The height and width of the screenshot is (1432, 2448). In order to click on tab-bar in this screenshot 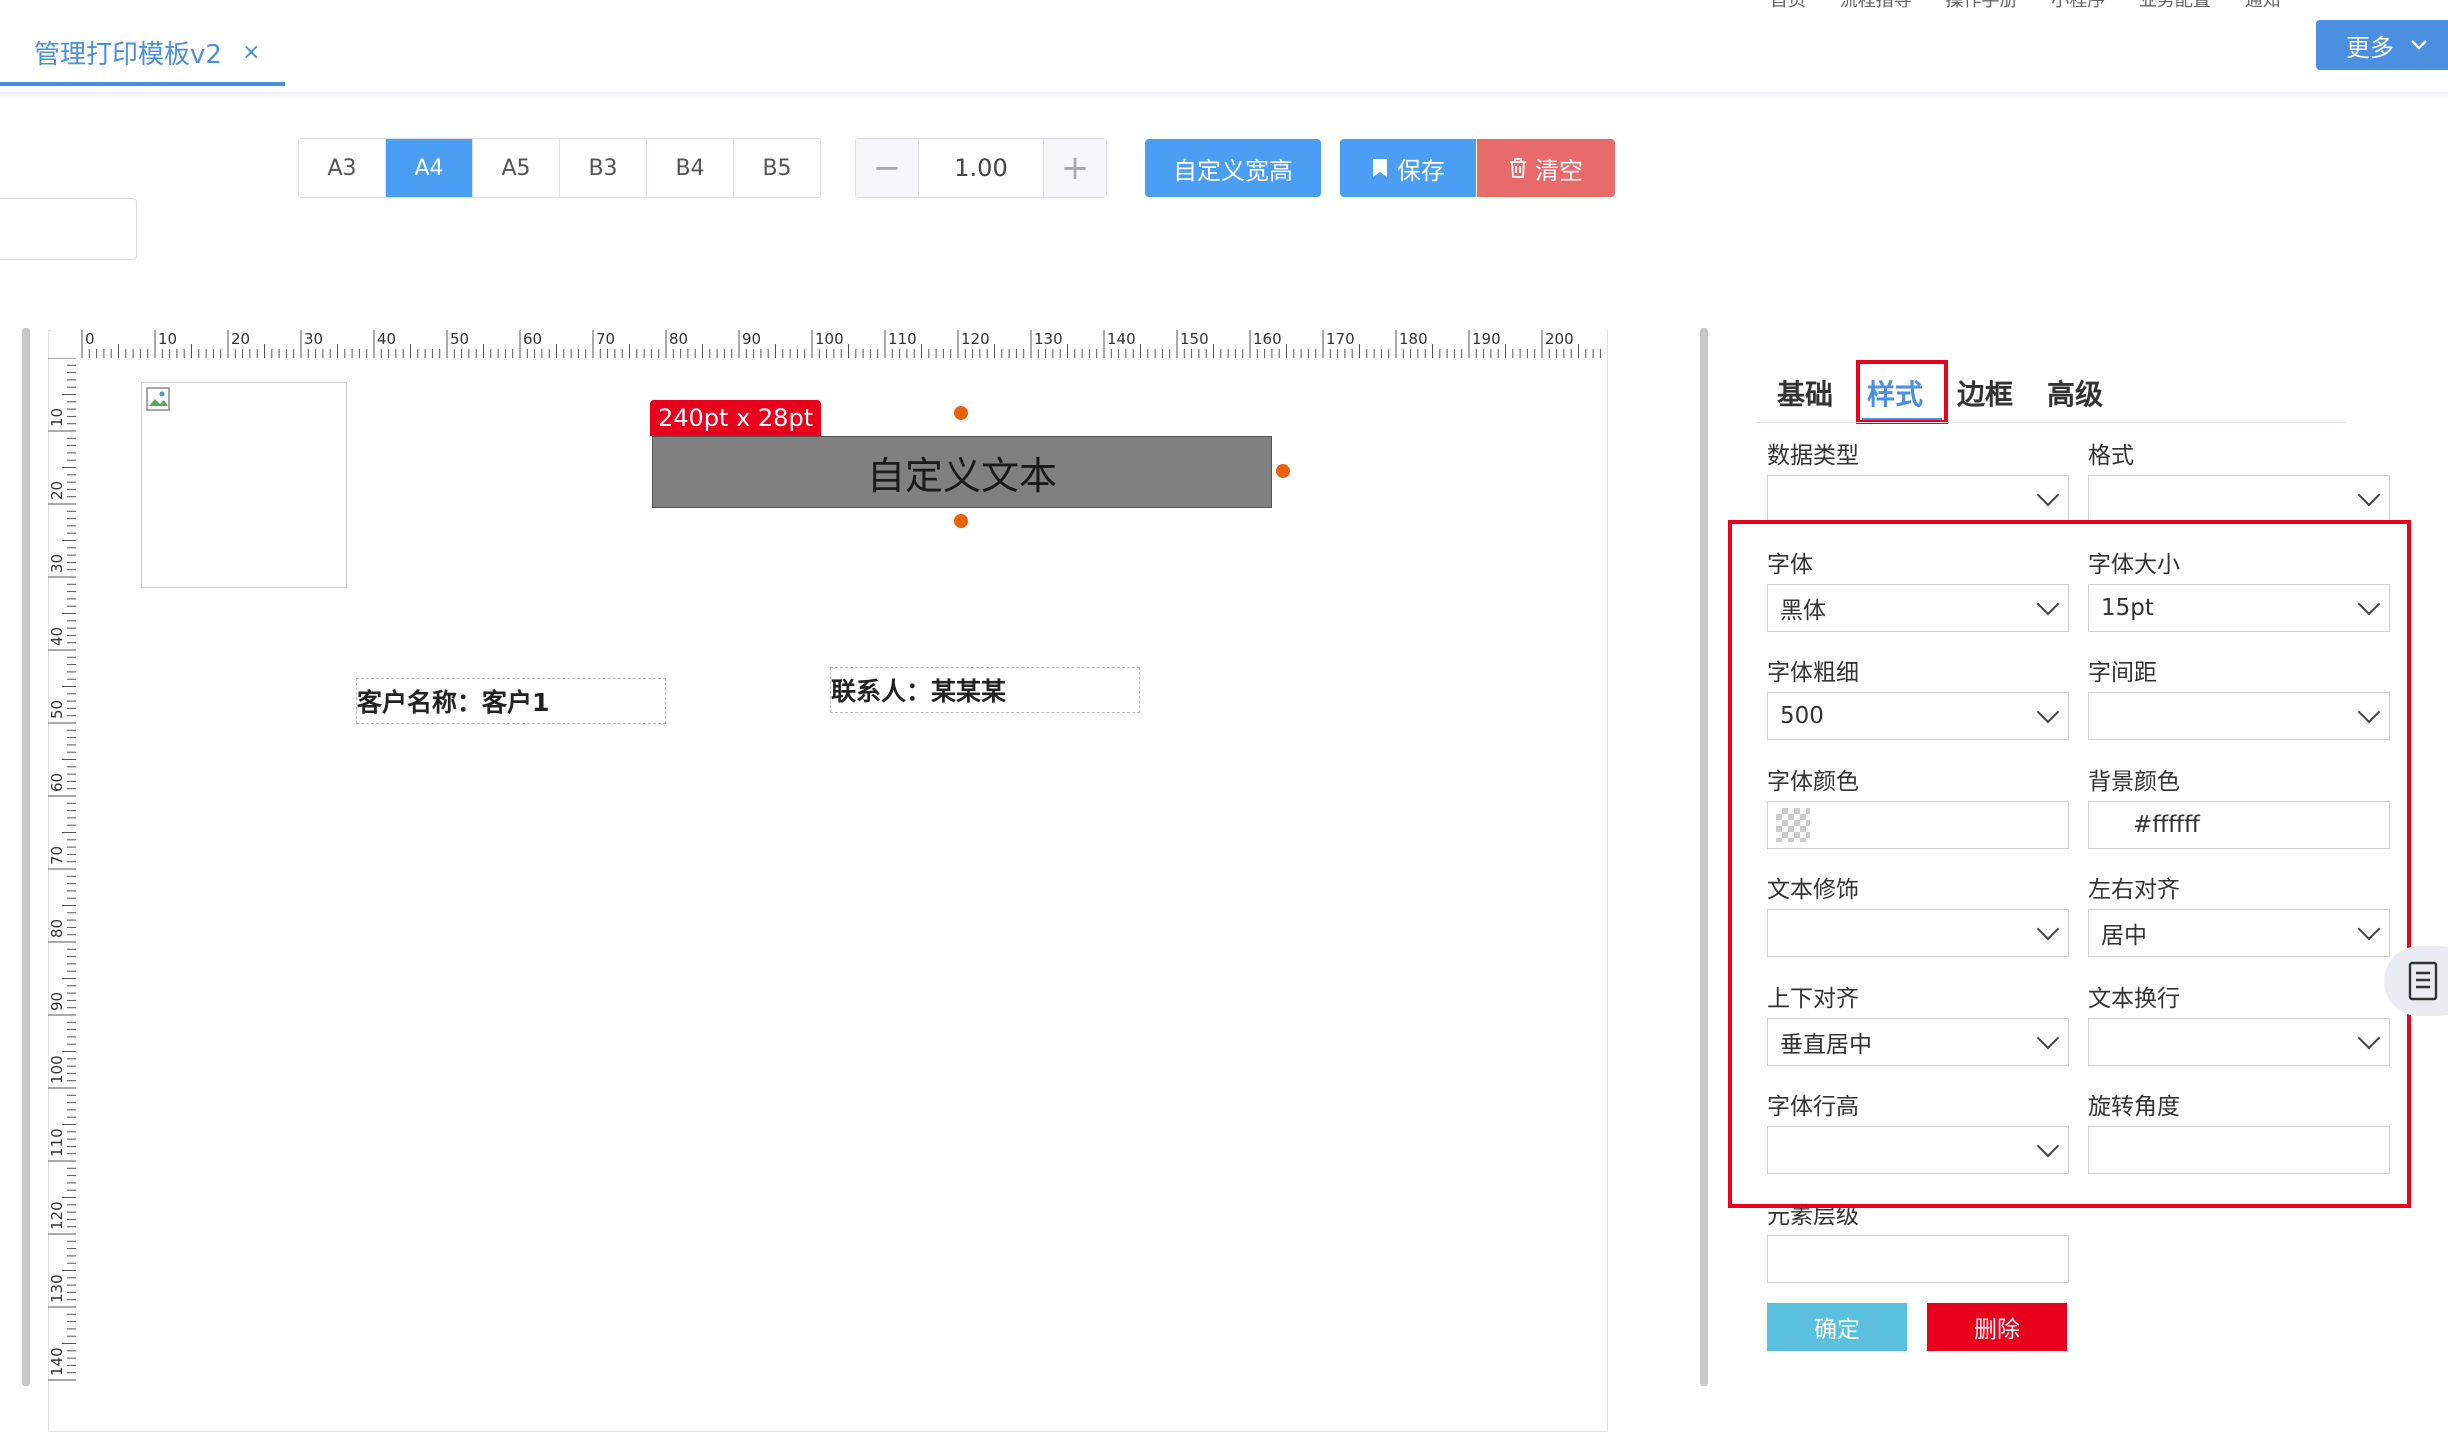, I will do `click(1224, 46)`.